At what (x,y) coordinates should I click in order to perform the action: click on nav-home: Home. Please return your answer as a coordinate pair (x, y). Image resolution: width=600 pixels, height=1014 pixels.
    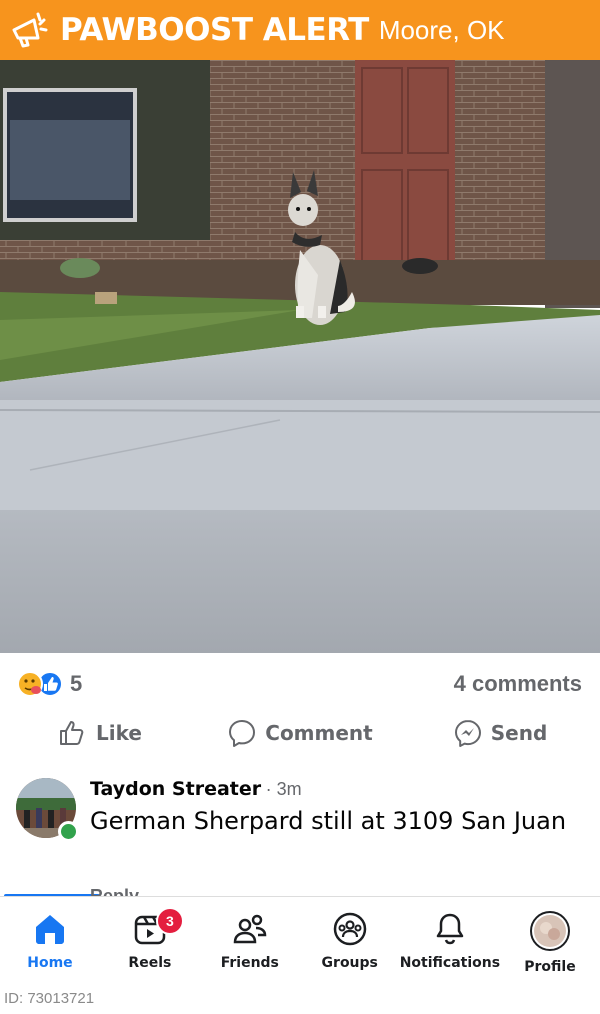
    Looking at the image, I should click on (50, 942).